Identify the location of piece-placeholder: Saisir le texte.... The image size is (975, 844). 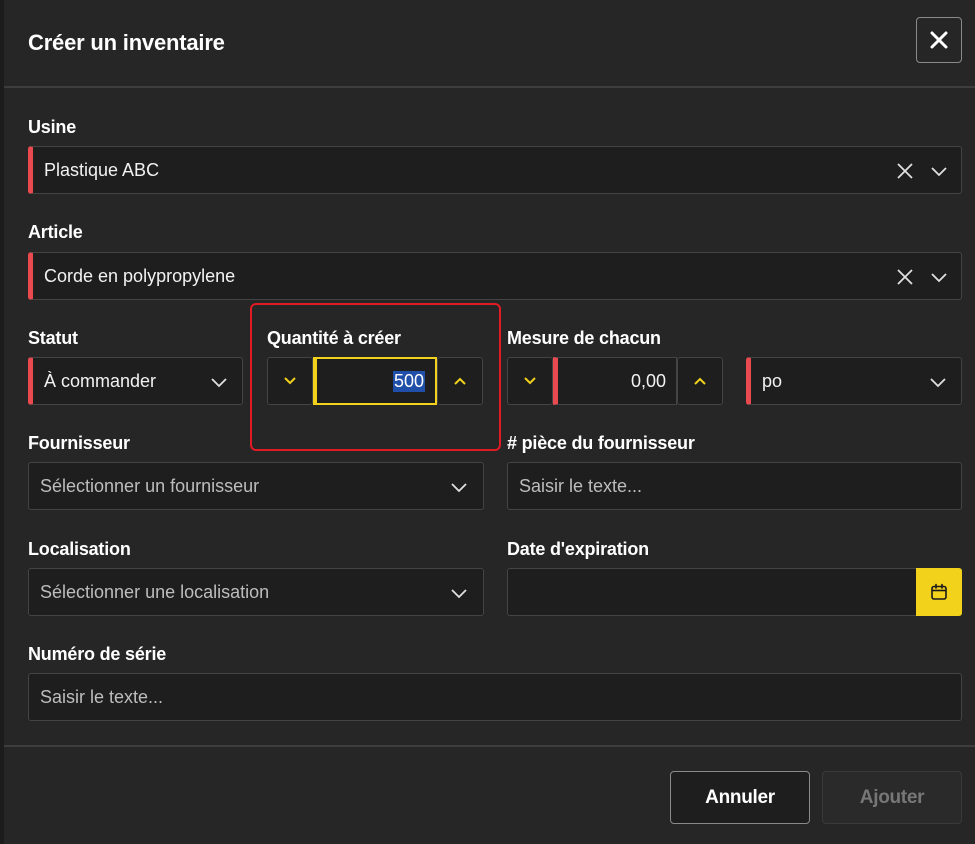
(581, 486).